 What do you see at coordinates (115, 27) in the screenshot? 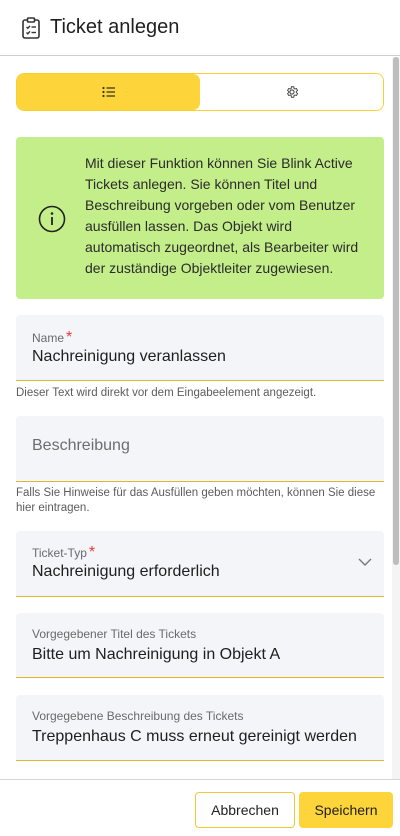
I see `page-title: Ticket anlegen` at bounding box center [115, 27].